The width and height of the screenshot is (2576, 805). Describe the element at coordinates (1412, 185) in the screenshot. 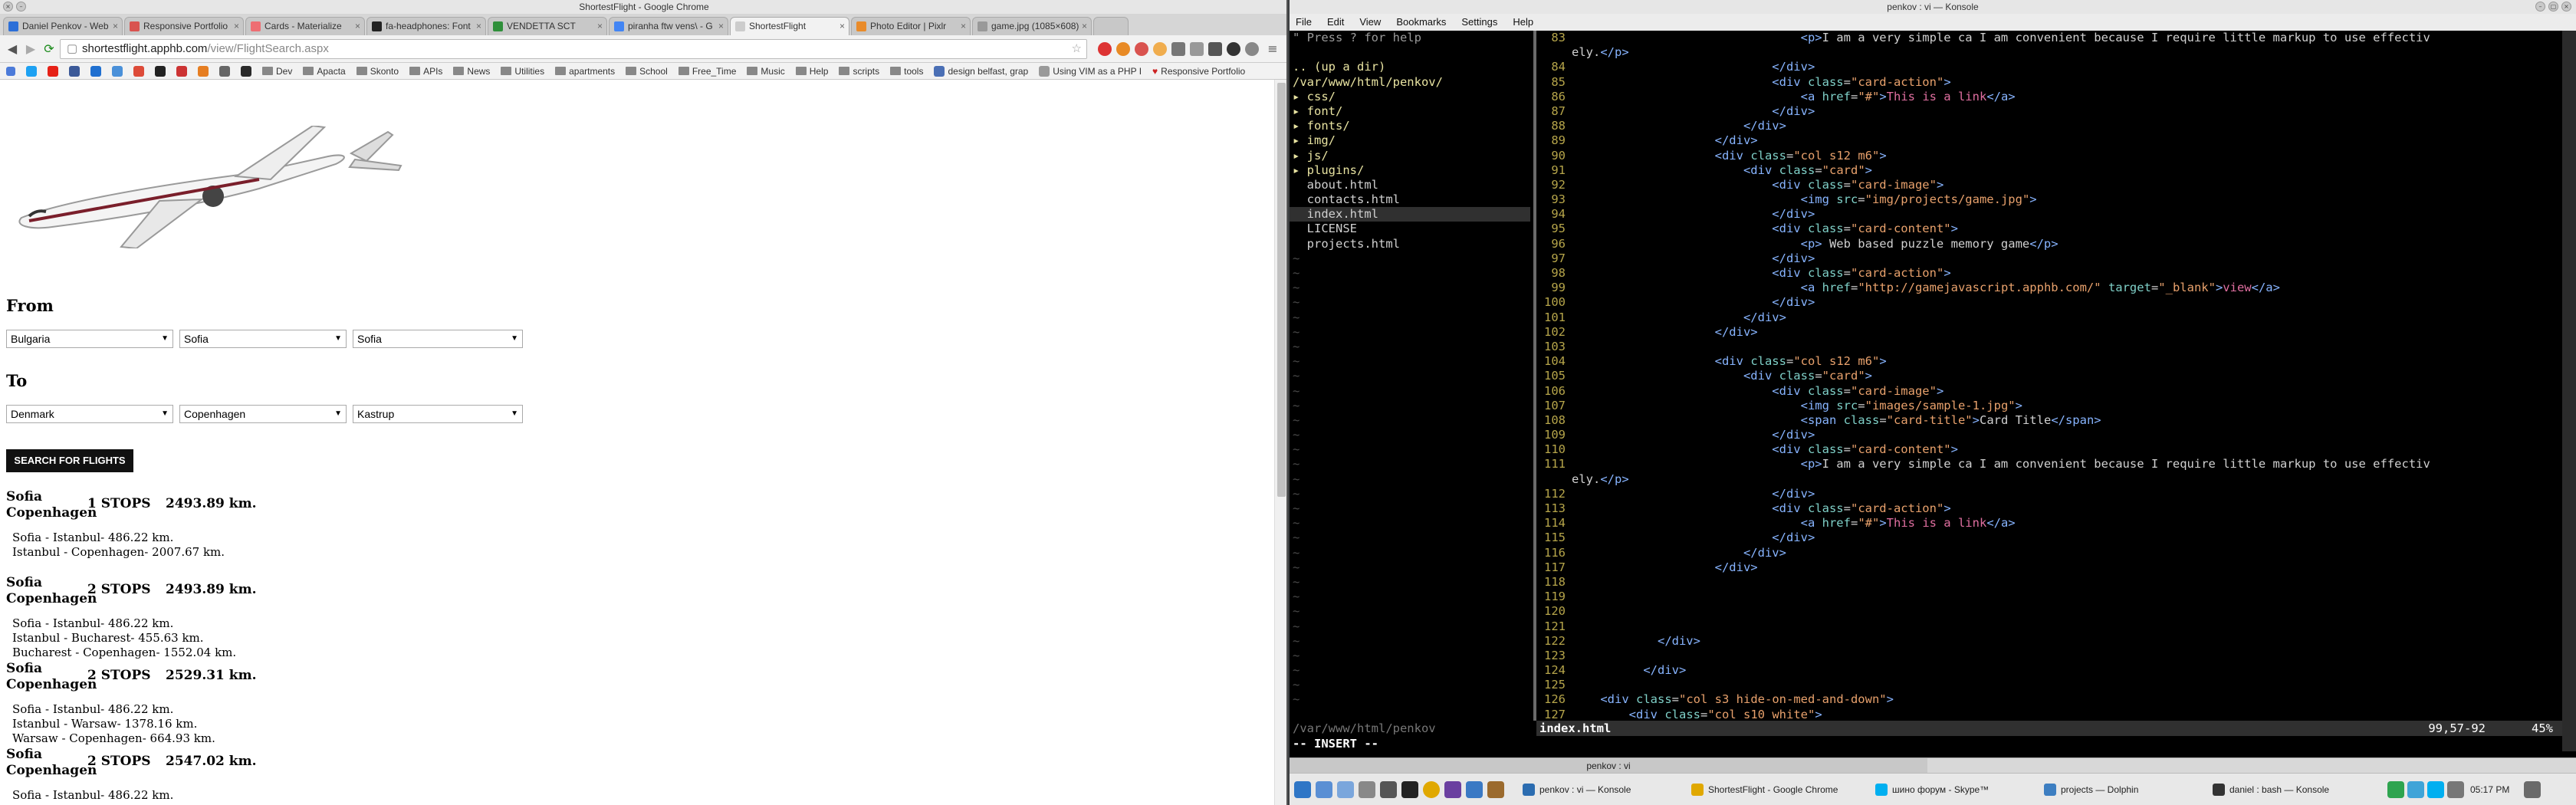

I see `nerdtree-file: about.html` at that location.